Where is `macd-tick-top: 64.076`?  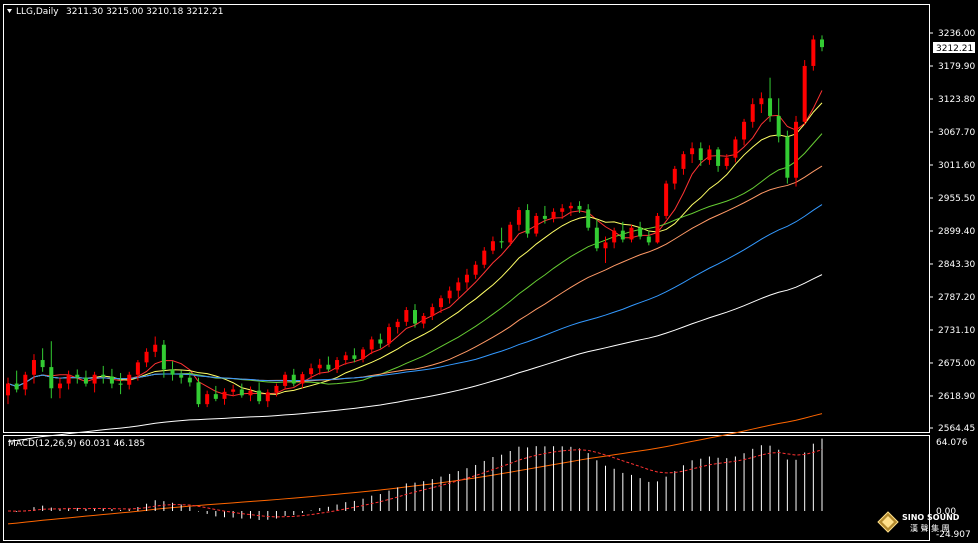 macd-tick-top: 64.076 is located at coordinates (952, 443).